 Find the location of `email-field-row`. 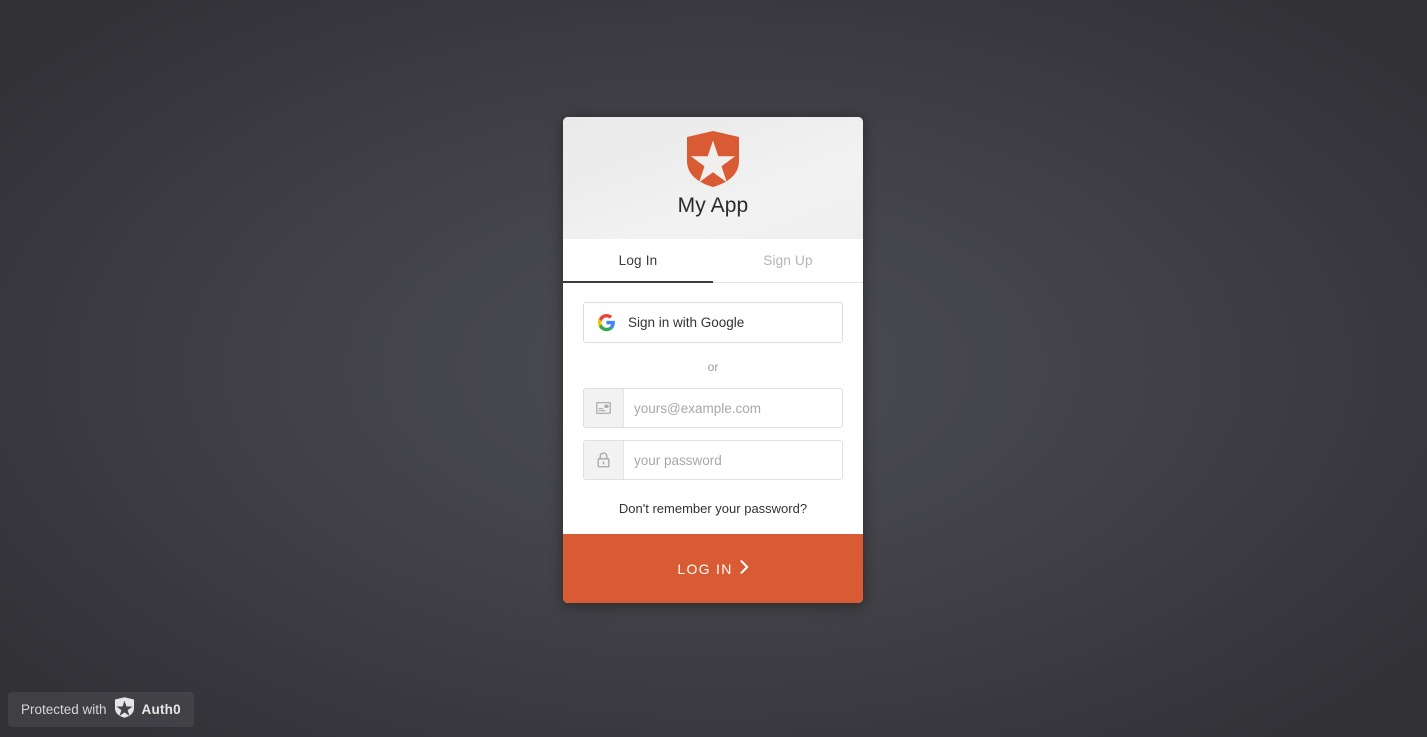

email-field-row is located at coordinates (713, 408).